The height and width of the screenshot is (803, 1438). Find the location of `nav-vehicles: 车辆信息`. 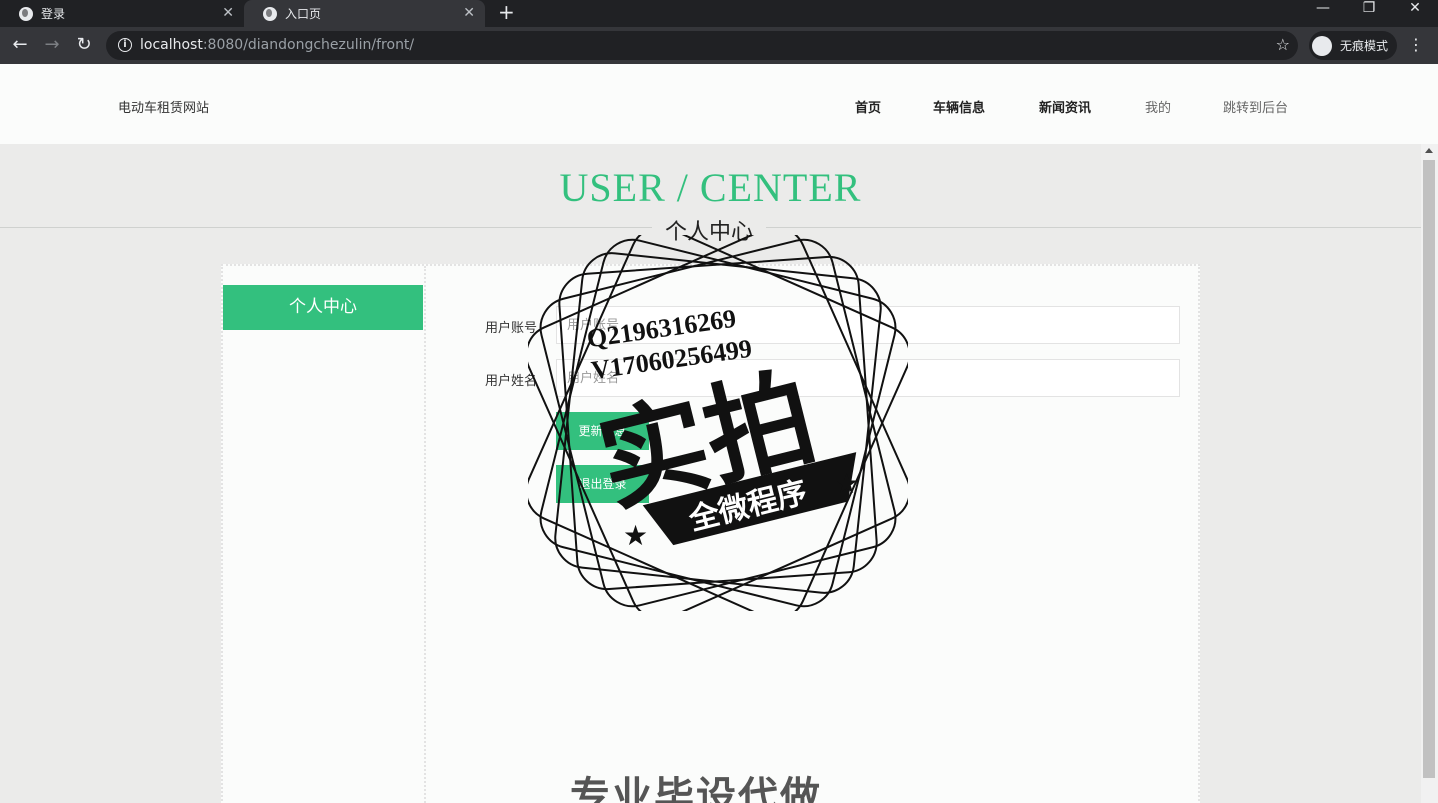

nav-vehicles: 车辆信息 is located at coordinates (959, 106).